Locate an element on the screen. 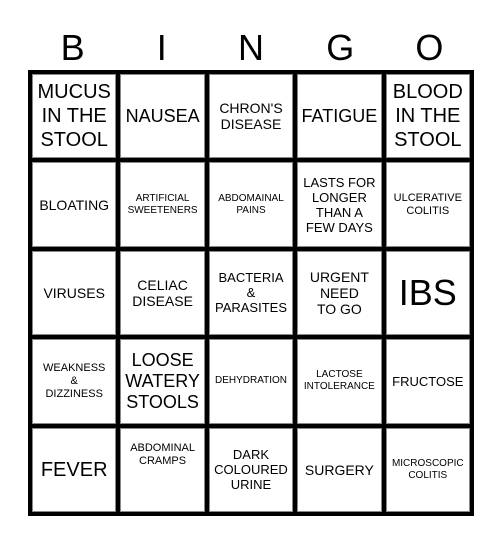  bingo-cell-label: FRUCTOSE is located at coordinates (428, 381).